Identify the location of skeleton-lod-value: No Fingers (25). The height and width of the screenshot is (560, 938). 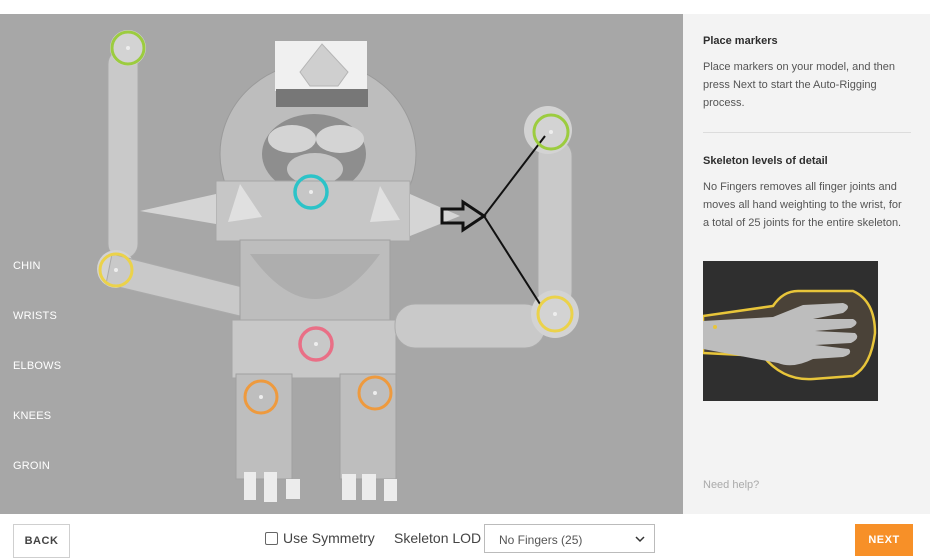
(541, 540).